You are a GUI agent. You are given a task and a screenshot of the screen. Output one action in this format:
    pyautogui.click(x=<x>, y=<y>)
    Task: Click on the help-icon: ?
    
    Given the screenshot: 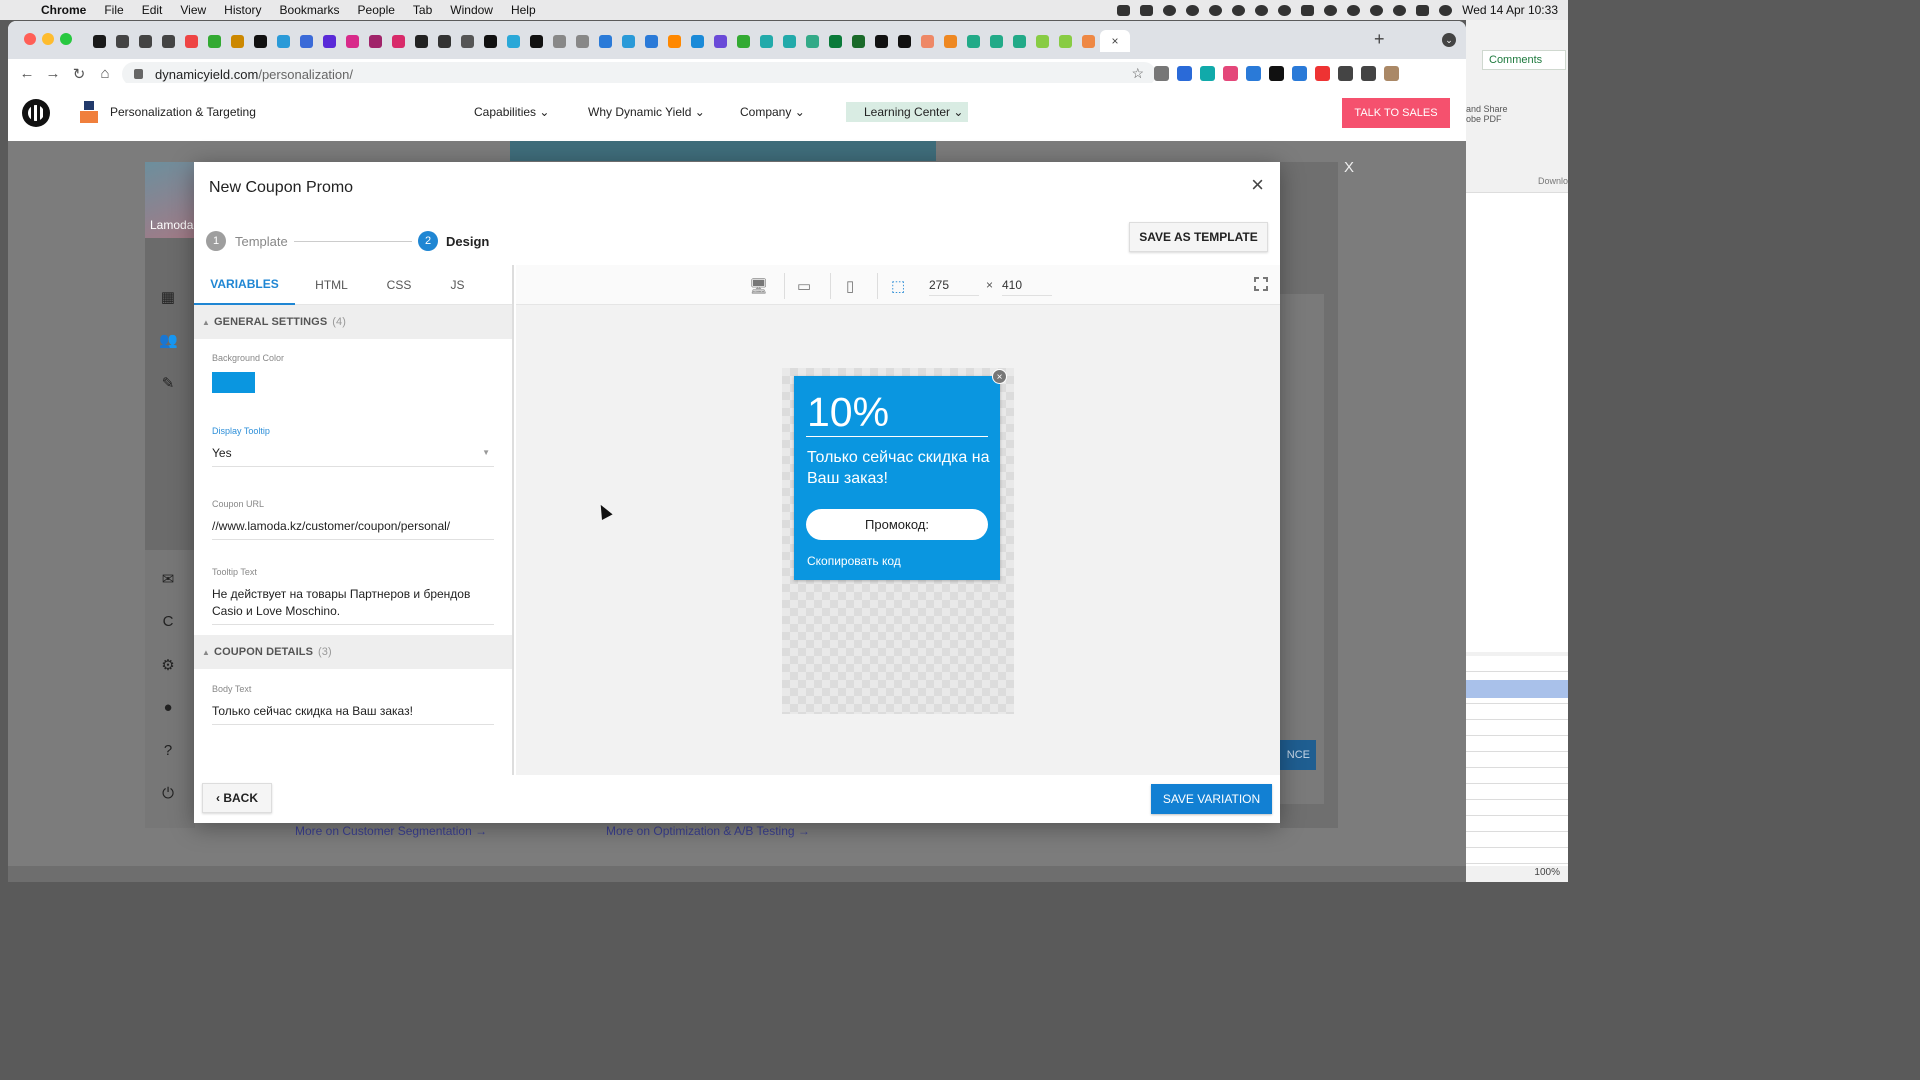 What is the action you would take?
    pyautogui.click(x=168, y=750)
    